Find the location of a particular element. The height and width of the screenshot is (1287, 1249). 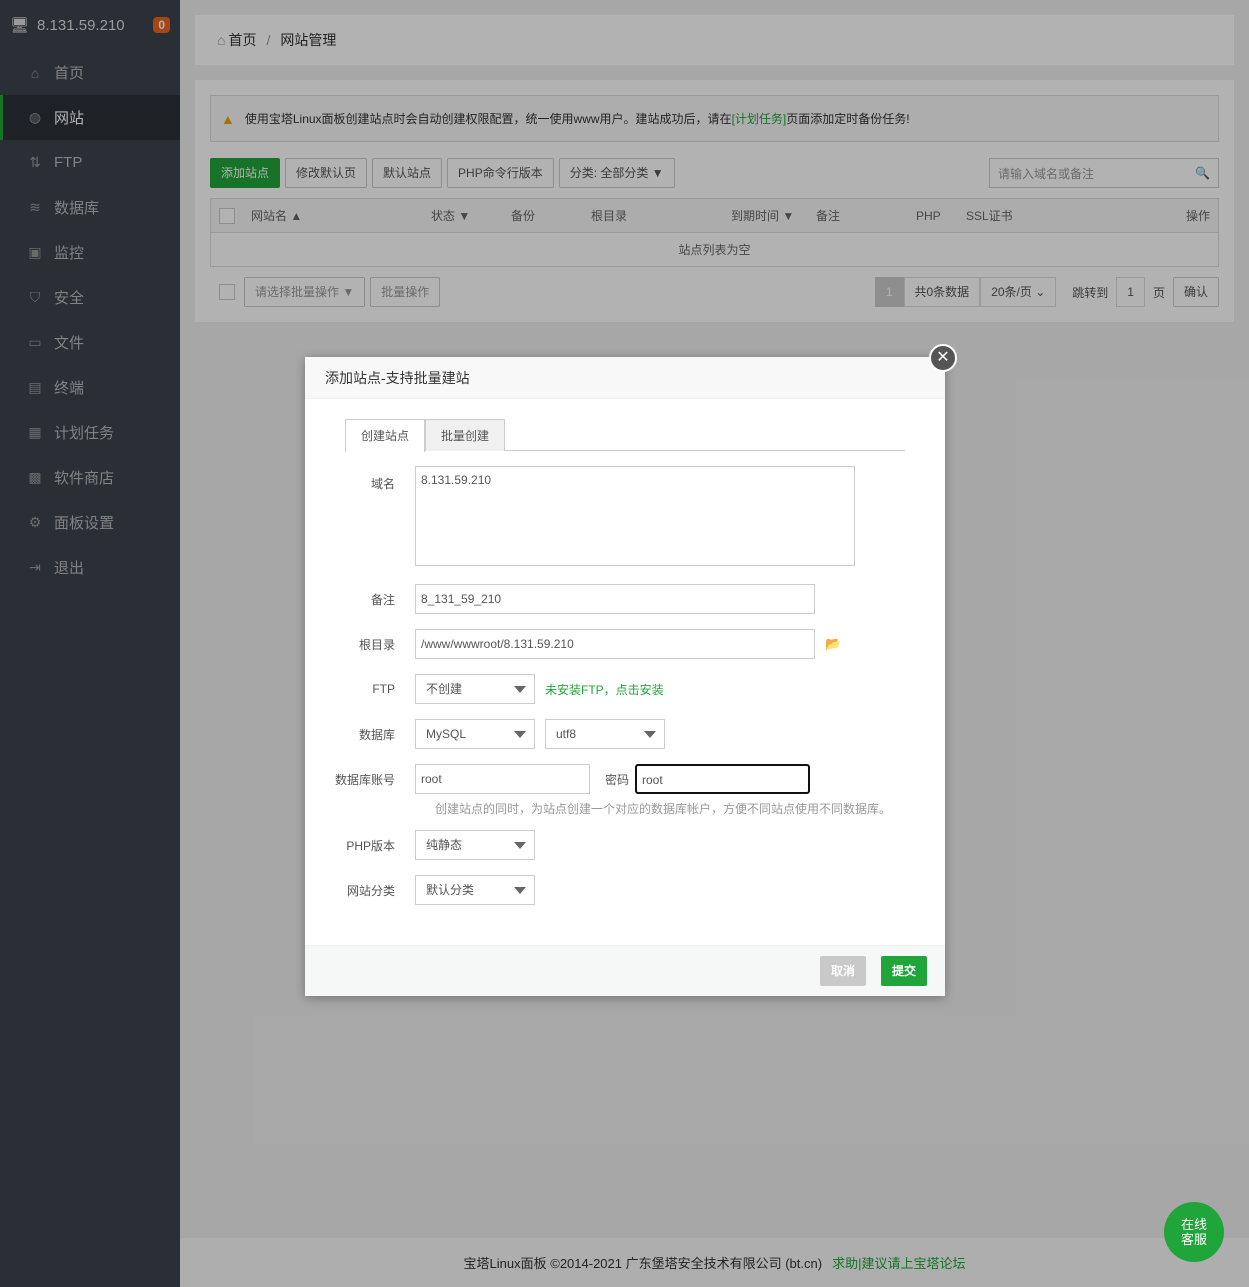

online-support-button: 在线 客服 is located at coordinates (1194, 1232).